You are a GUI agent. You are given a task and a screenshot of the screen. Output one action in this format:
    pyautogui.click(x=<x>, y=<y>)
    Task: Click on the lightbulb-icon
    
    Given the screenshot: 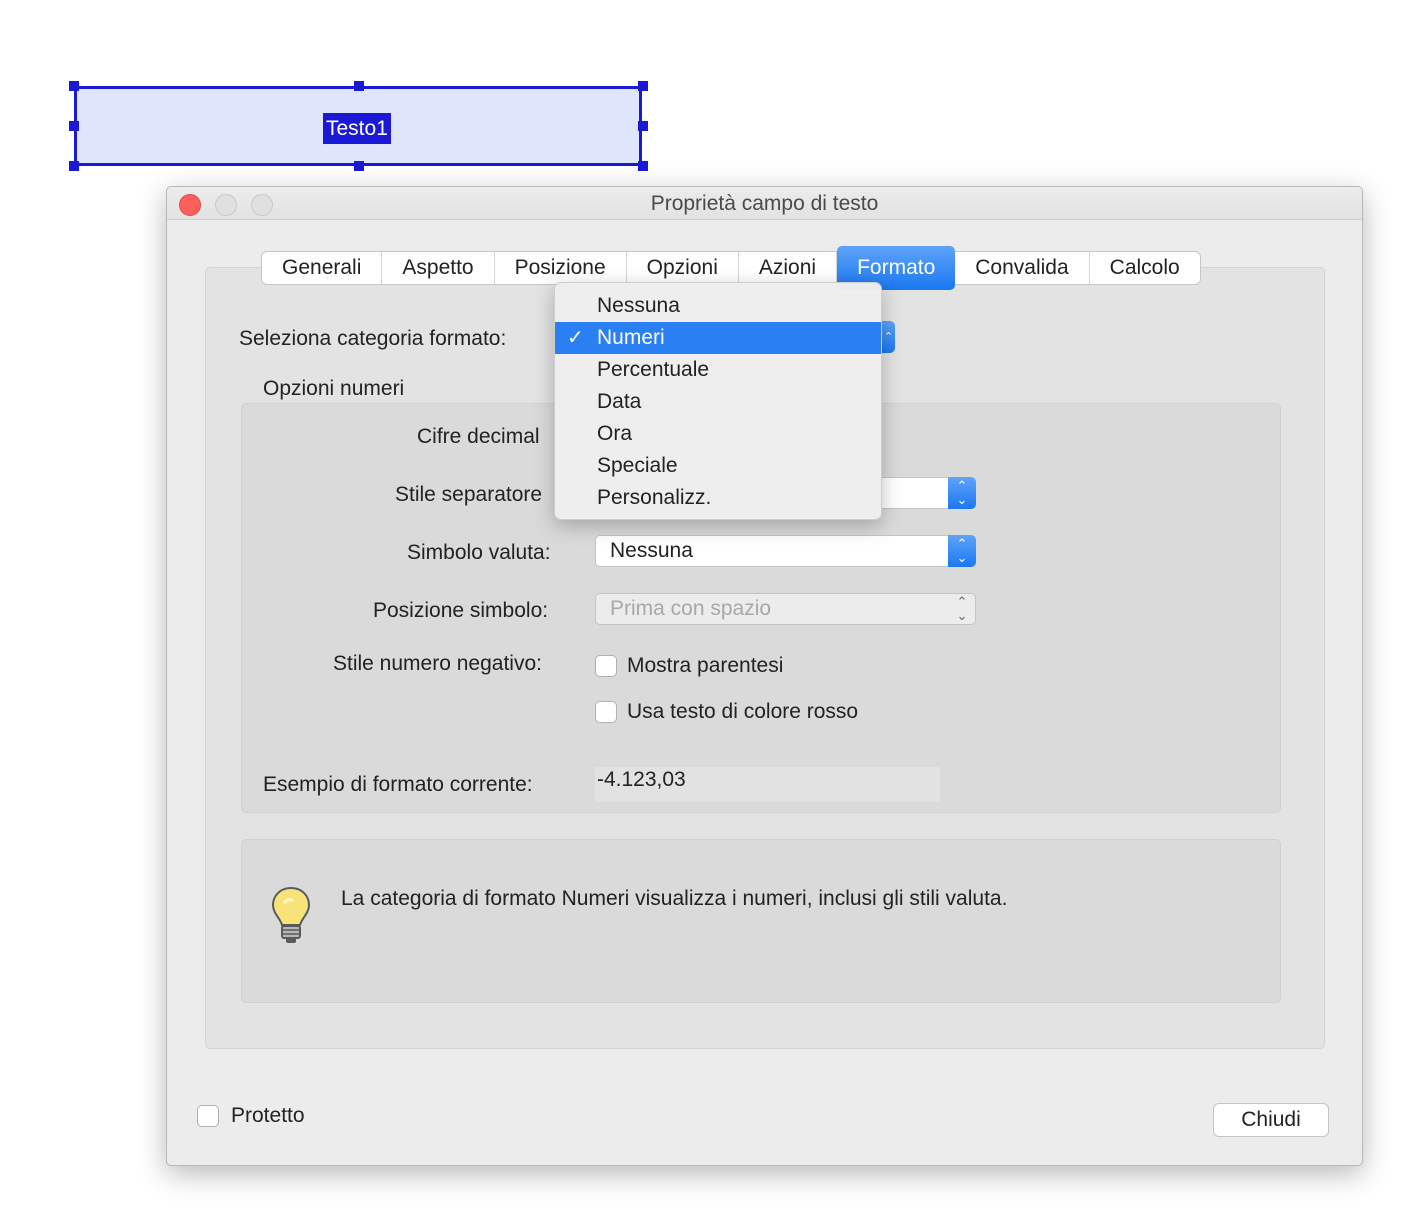 What is the action you would take?
    pyautogui.click(x=291, y=914)
    